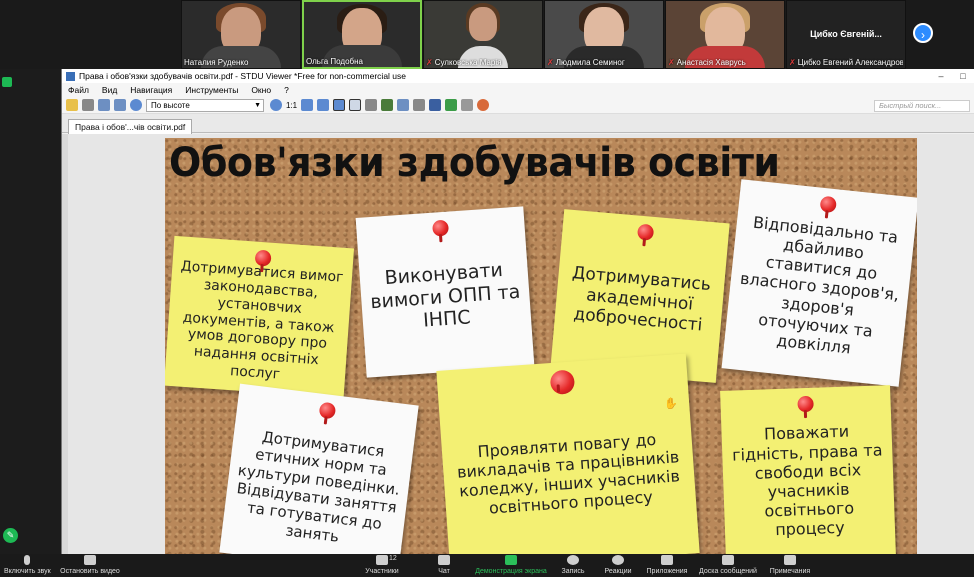 Image resolution: width=974 pixels, height=577 pixels. I want to click on mute-button: Включить звук, so click(27, 565).